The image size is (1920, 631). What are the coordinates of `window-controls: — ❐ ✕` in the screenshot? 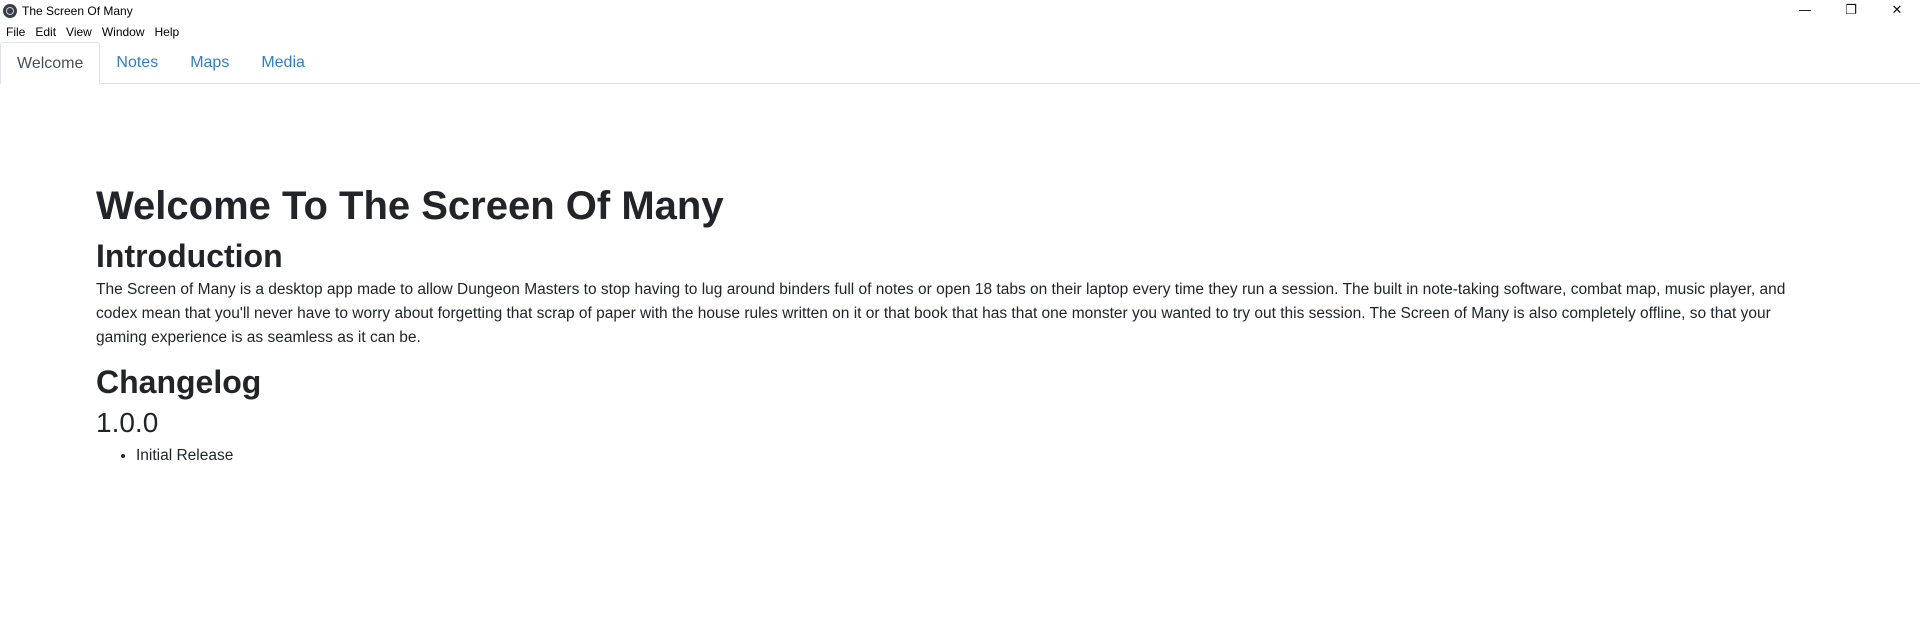 It's located at (1851, 10).